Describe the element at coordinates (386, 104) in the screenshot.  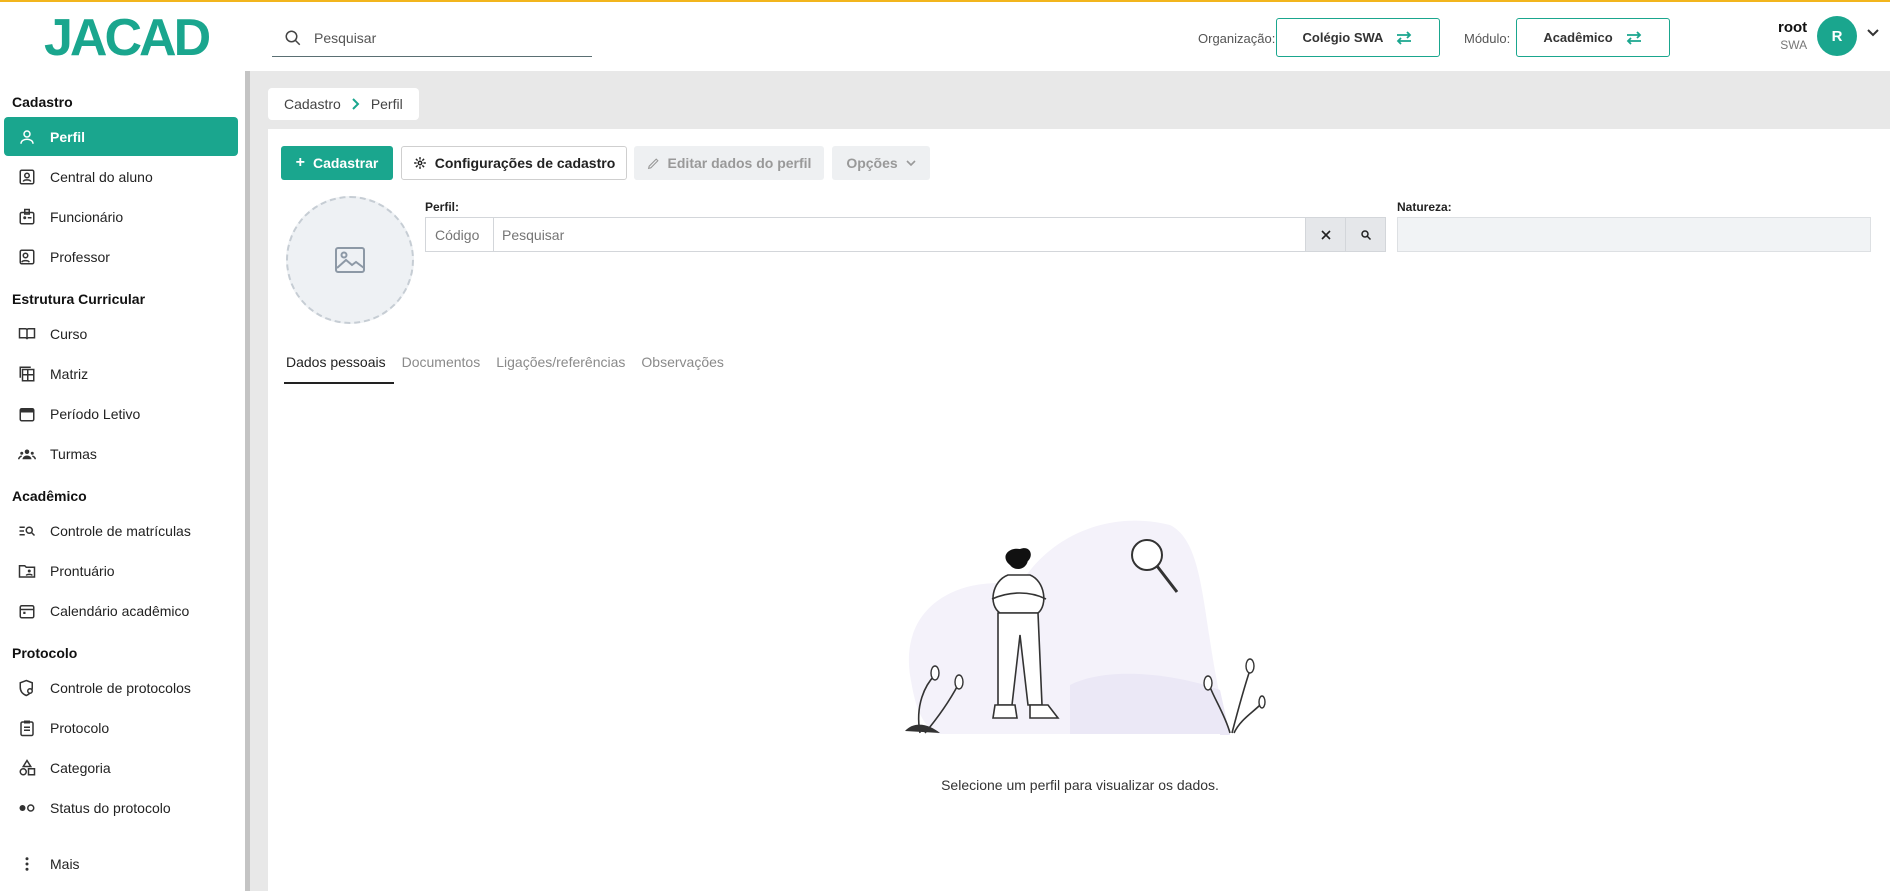
I see `breadcrumb-current: Perfil` at that location.